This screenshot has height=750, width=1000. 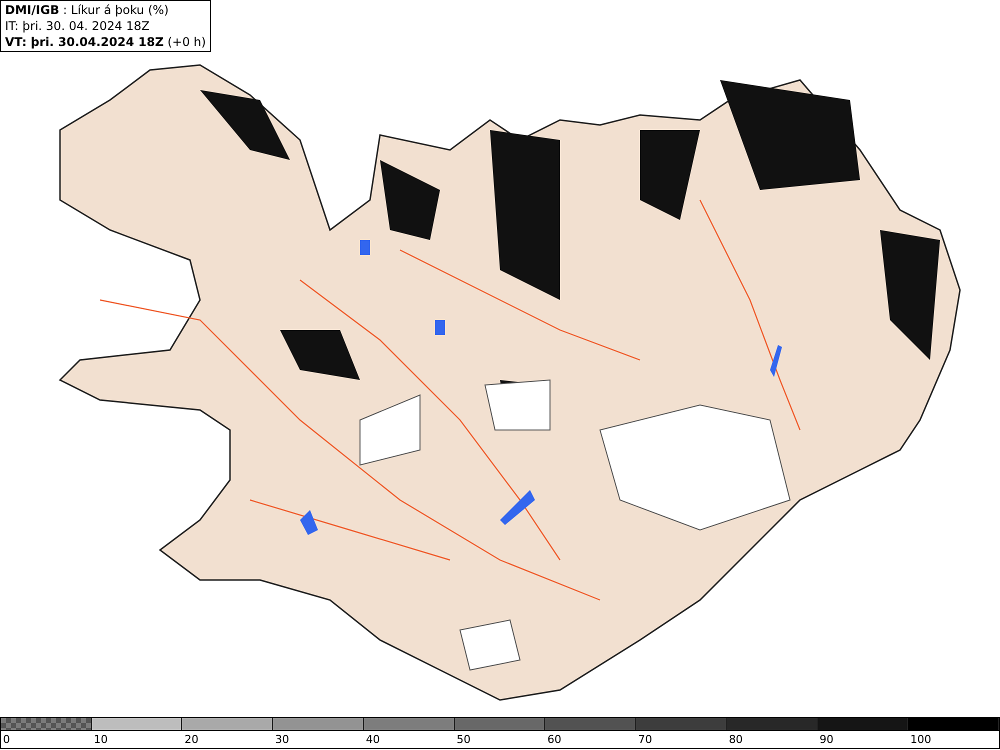 I want to click on scale-label: 50, so click(x=463, y=740).